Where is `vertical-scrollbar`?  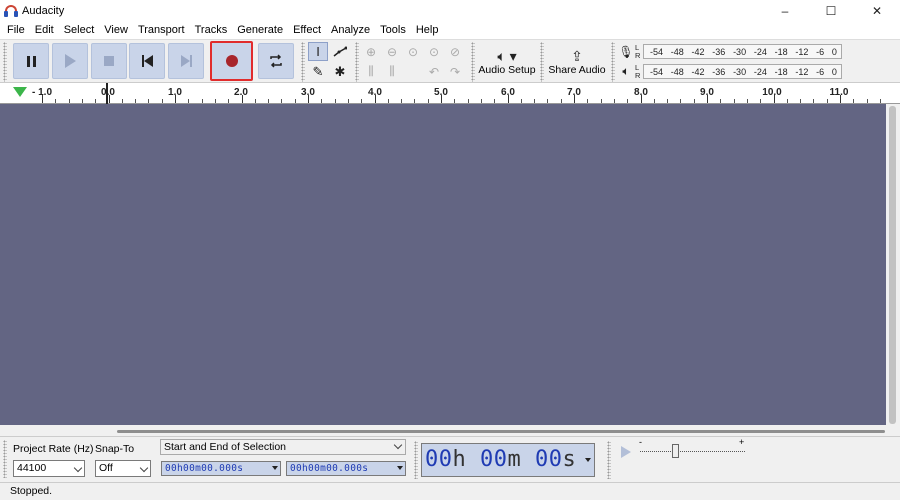 vertical-scrollbar is located at coordinates (893, 270).